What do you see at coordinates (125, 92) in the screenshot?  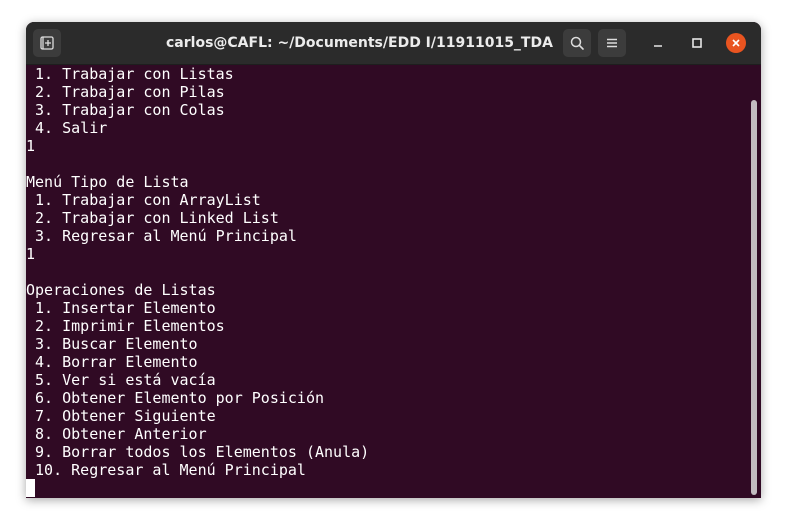 I see `terminal-line: 2. Trabajar con Pilas` at bounding box center [125, 92].